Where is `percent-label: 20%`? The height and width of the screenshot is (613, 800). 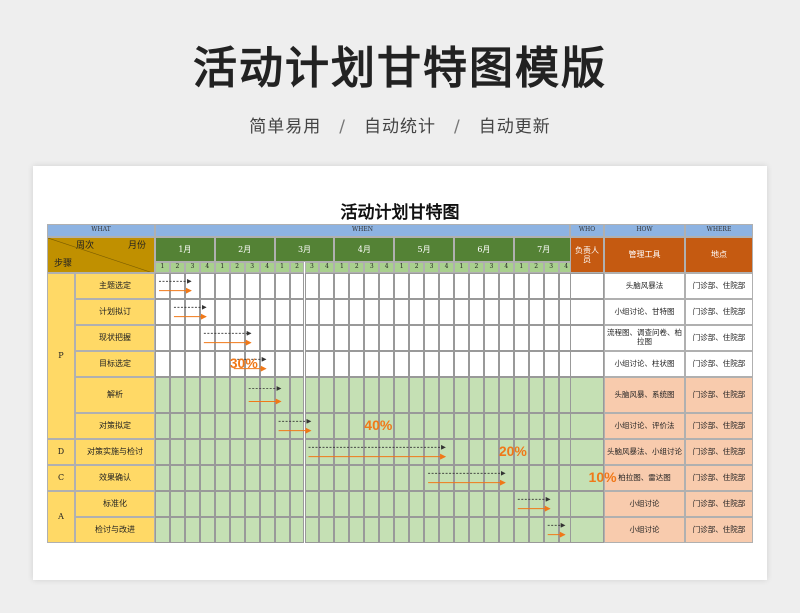 percent-label: 20% is located at coordinates (512, 451).